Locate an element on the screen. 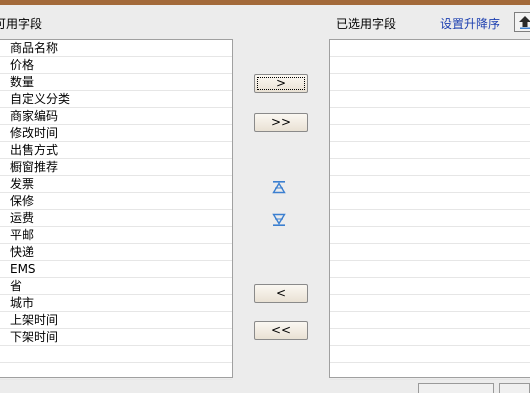 This screenshot has width=530, height=393. list-item: 商家编码 is located at coordinates (116, 116).